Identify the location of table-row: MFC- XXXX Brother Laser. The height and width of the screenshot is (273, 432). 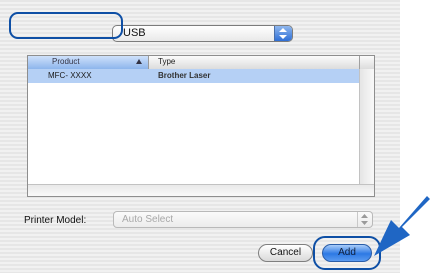
(193, 76).